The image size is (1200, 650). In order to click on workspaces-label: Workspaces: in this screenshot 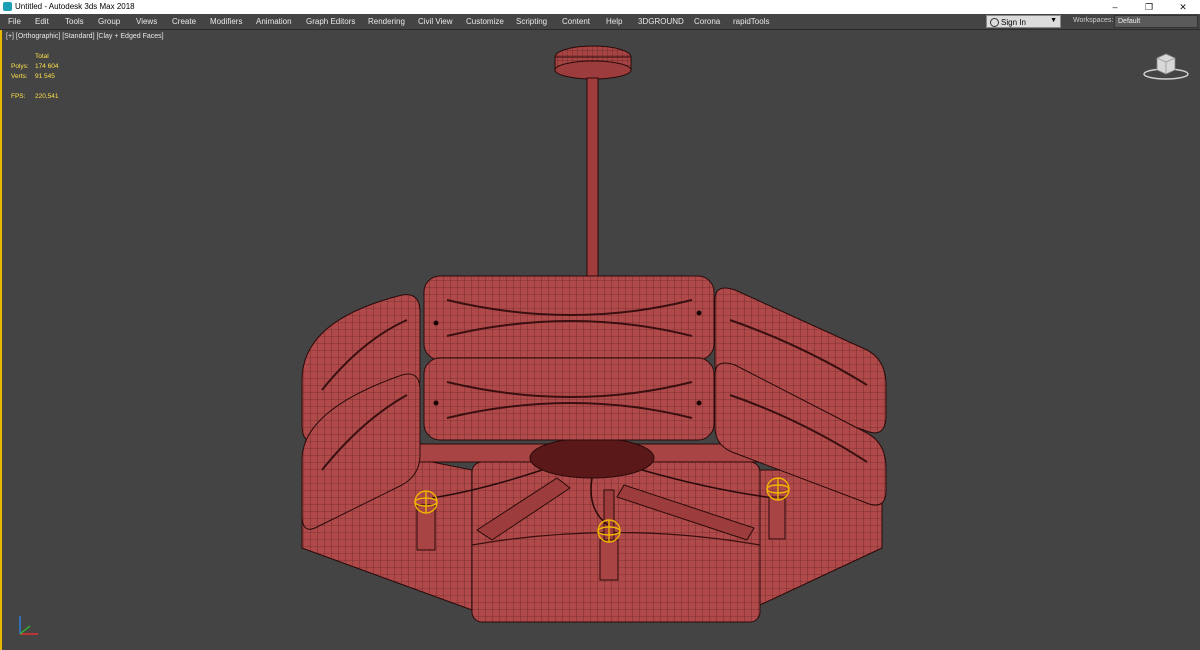, I will do `click(1093, 20)`.